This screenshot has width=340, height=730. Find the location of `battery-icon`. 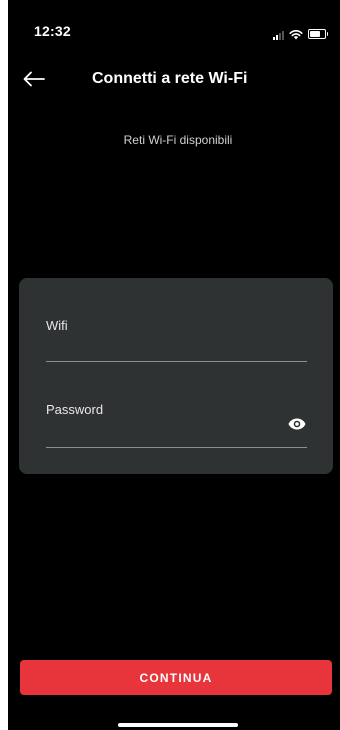

battery-icon is located at coordinates (318, 34).